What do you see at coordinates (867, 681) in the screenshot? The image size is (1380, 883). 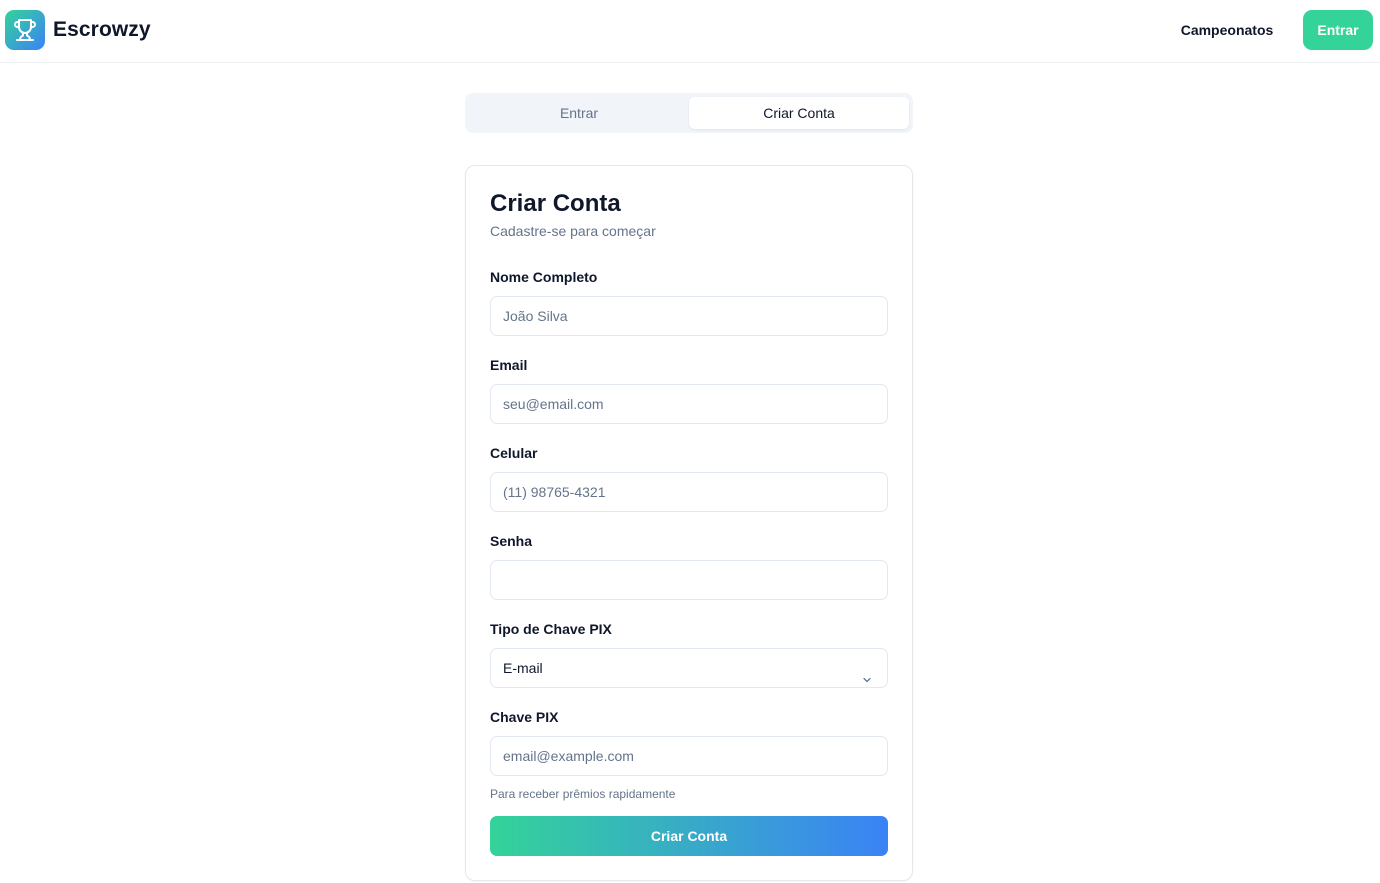 I see `chevron-down-icon` at bounding box center [867, 681].